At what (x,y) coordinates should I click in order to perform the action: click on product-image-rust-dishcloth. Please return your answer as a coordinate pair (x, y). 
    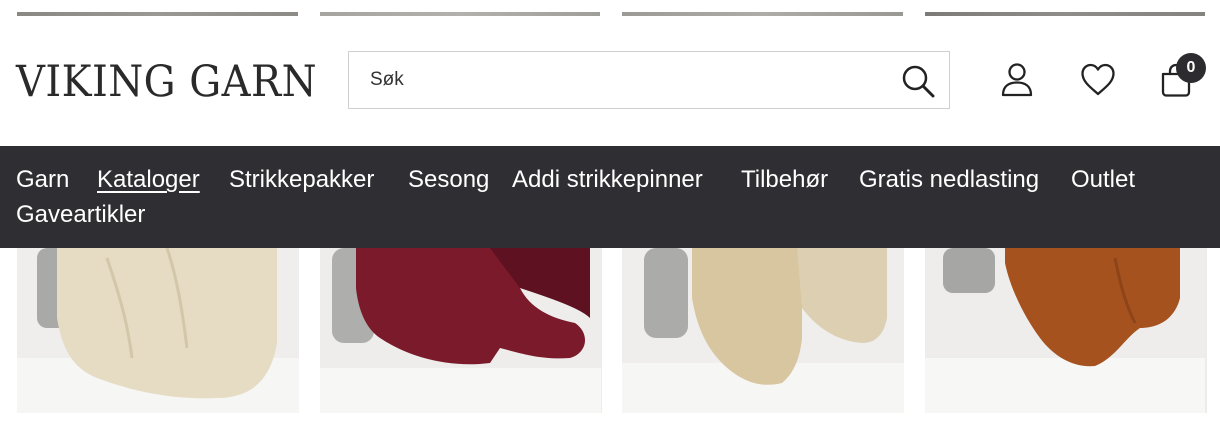
    Looking at the image, I should click on (1066, 330).